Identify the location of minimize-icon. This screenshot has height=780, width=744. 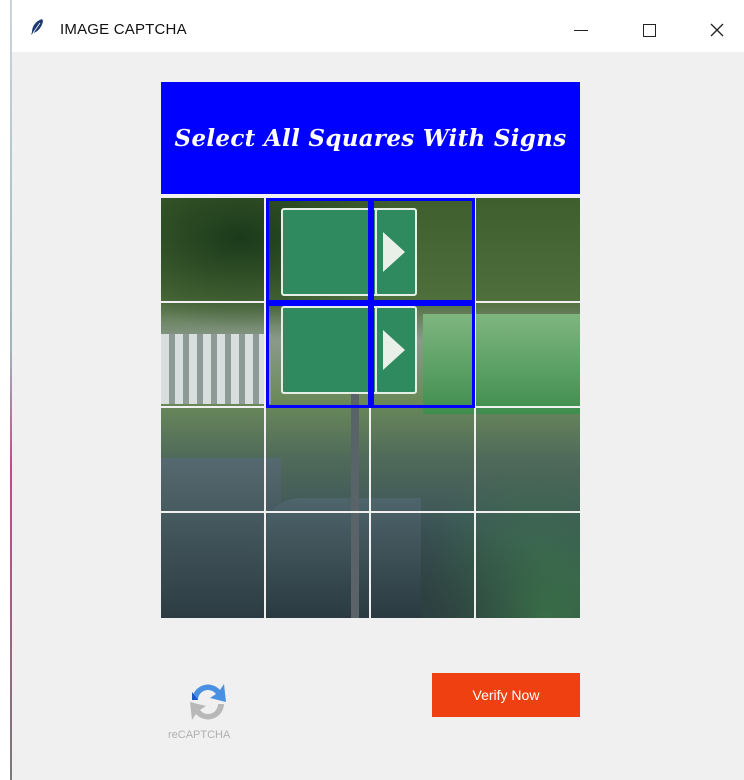
(581, 30).